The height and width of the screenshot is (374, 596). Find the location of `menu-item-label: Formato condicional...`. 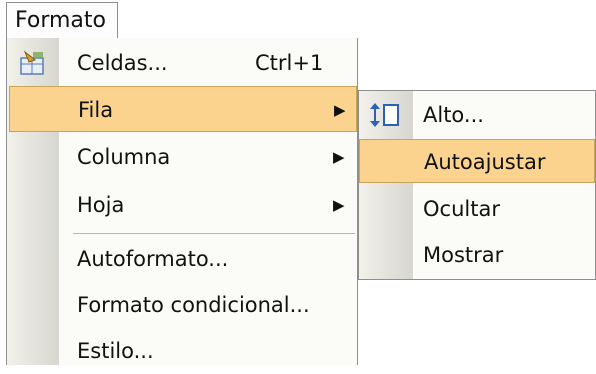

menu-item-label: Formato condicional... is located at coordinates (193, 305).